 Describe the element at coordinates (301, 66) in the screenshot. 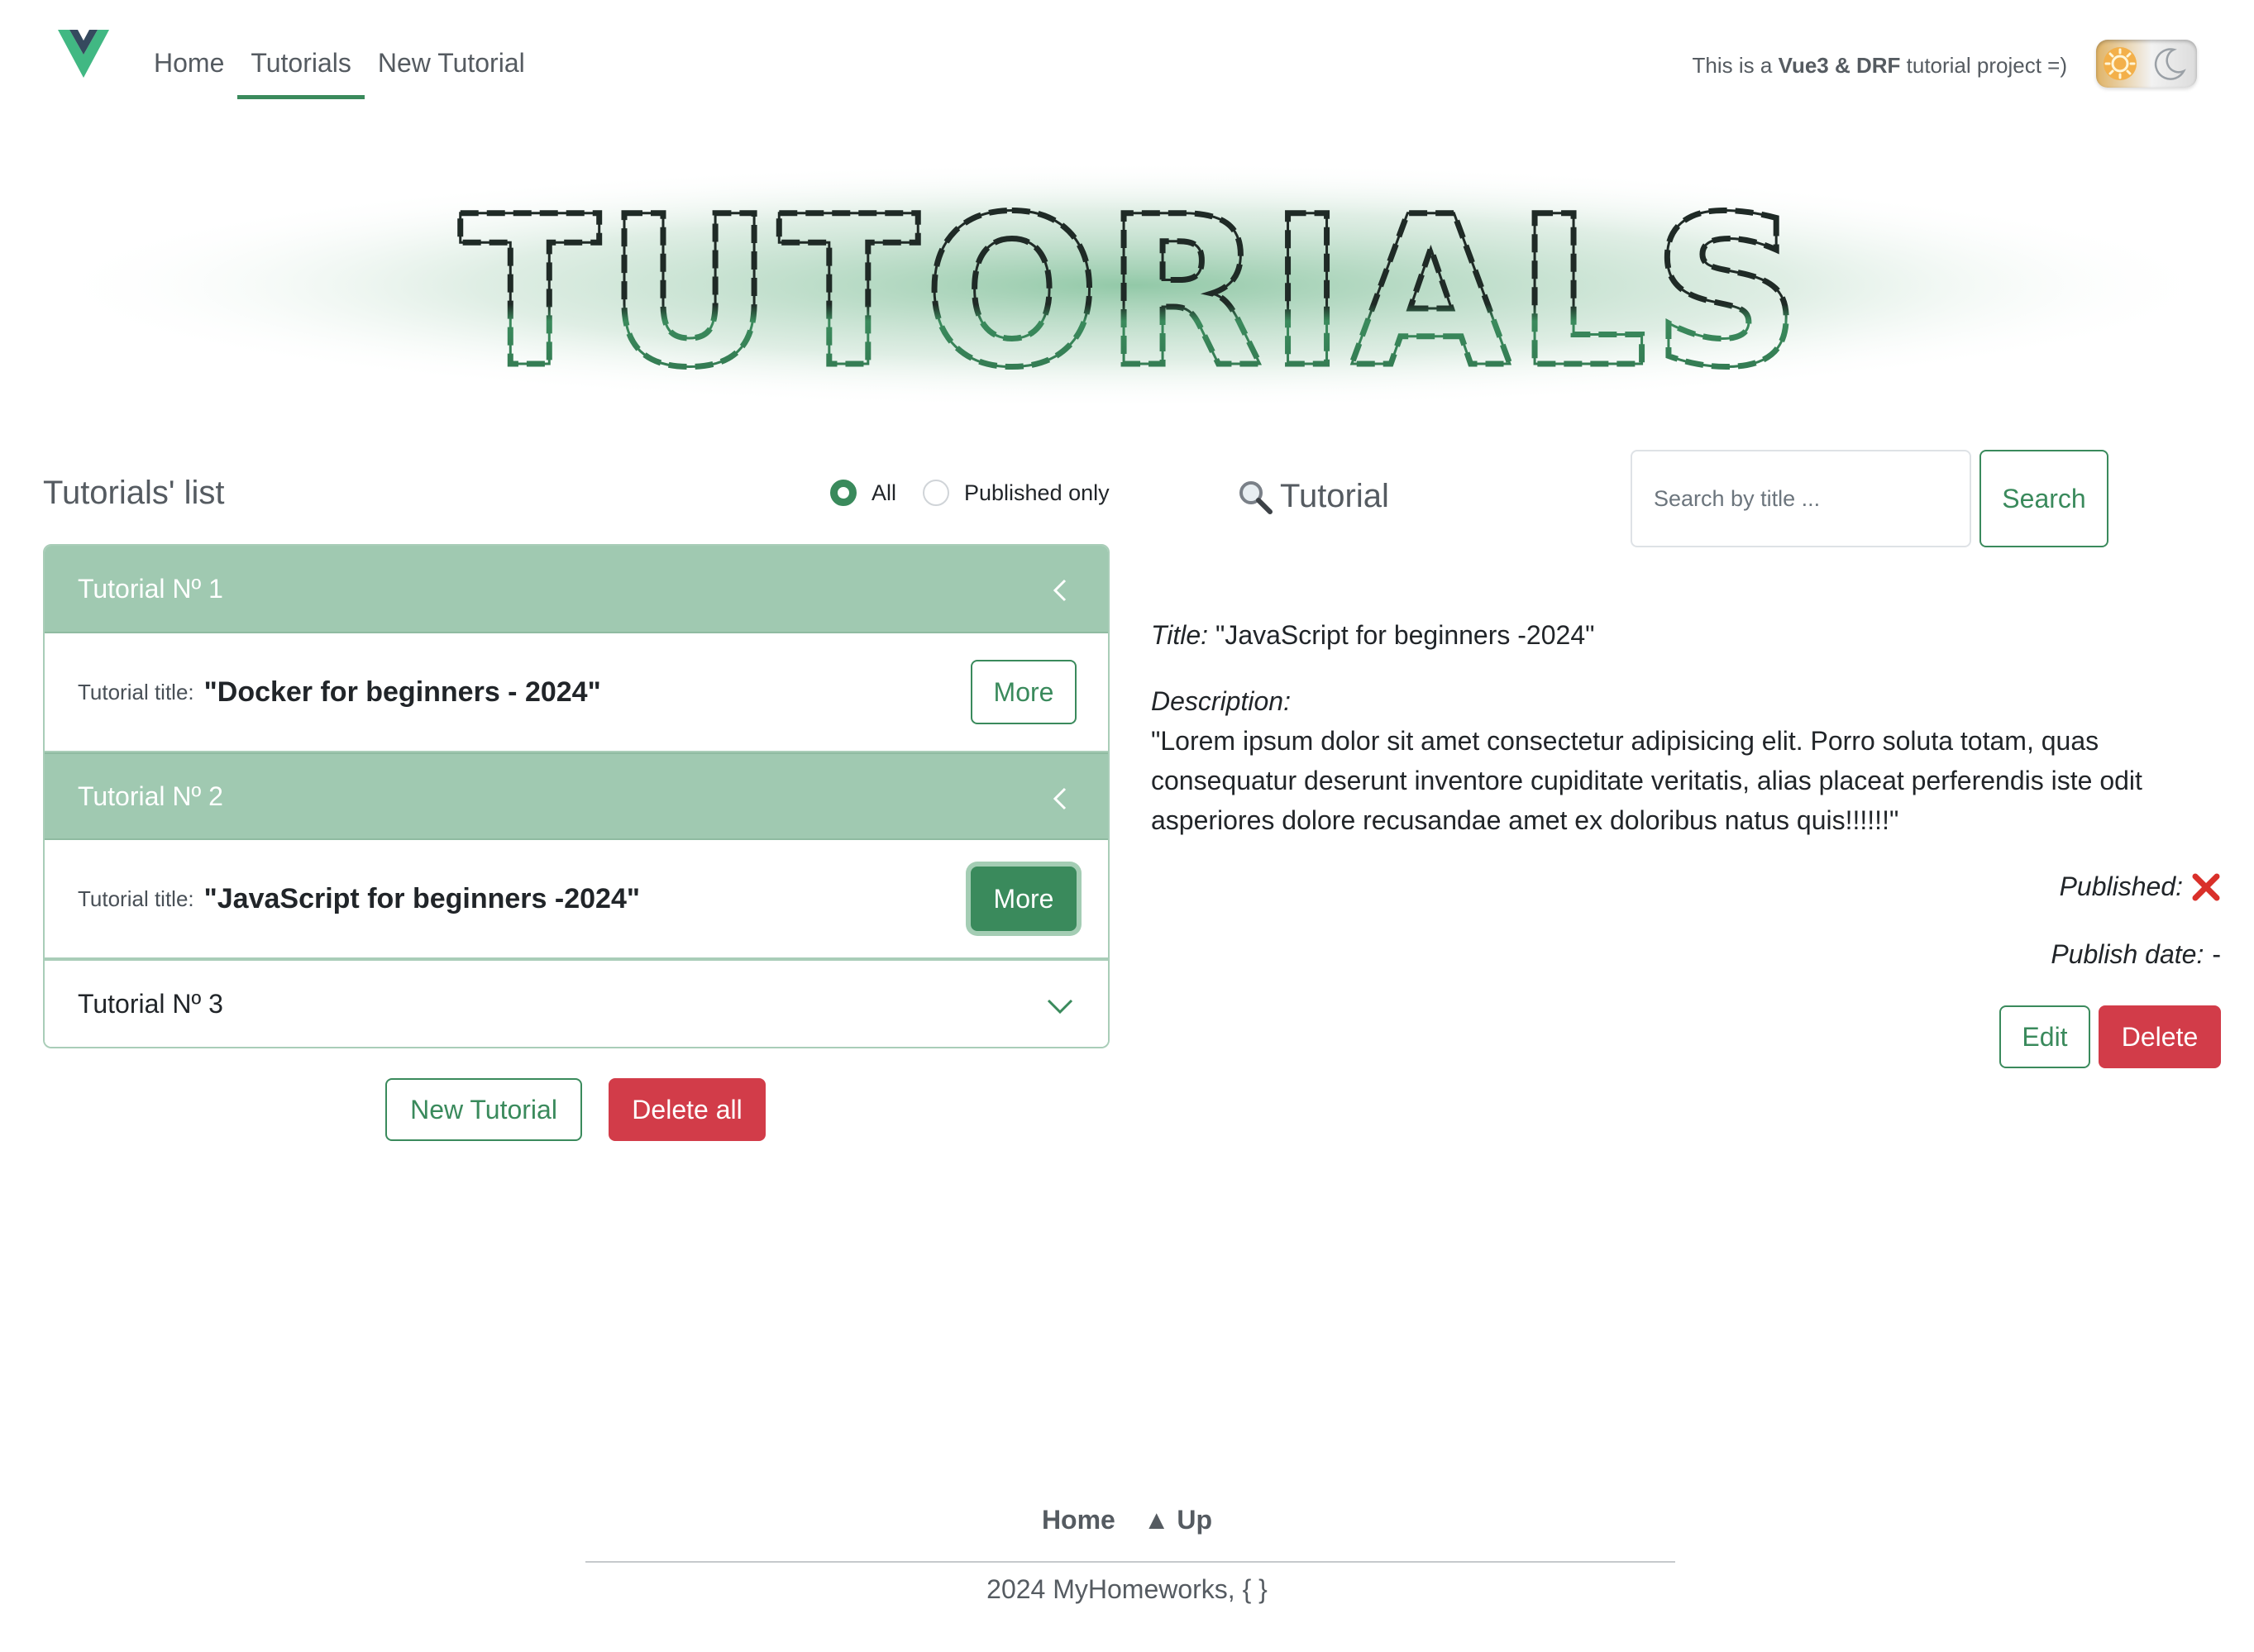

I see `nav-link-tutorials: Tutorials` at that location.